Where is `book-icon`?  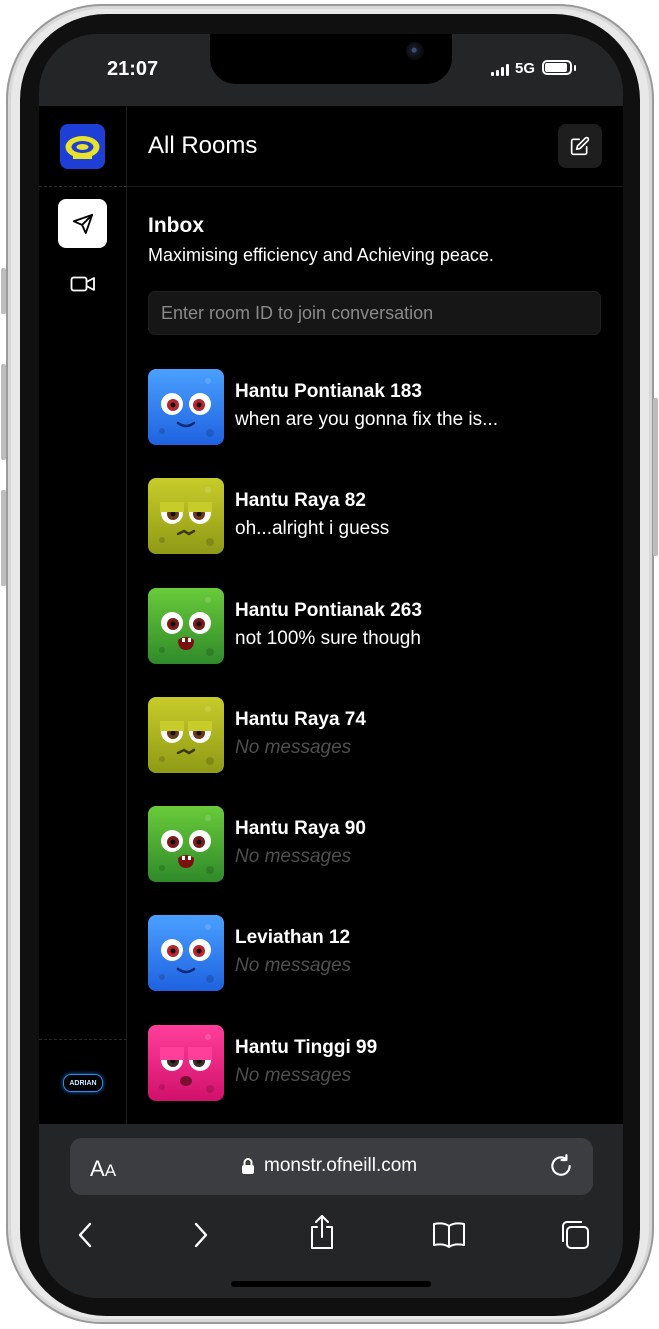 book-icon is located at coordinates (449, 1235).